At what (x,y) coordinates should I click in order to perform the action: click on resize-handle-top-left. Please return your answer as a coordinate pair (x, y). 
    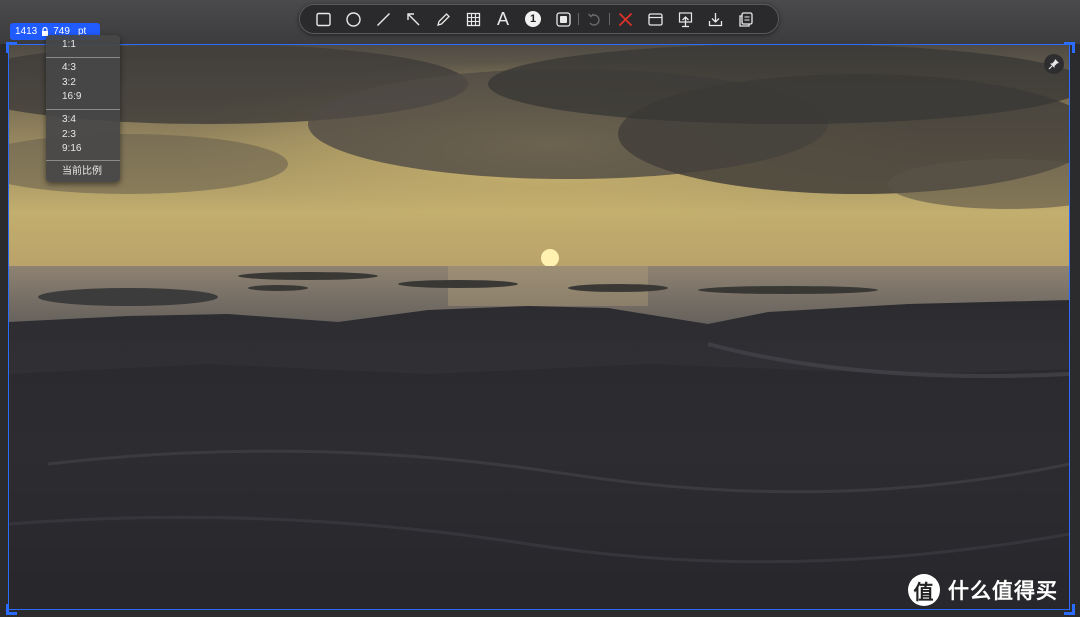
    Looking at the image, I should click on (11, 47).